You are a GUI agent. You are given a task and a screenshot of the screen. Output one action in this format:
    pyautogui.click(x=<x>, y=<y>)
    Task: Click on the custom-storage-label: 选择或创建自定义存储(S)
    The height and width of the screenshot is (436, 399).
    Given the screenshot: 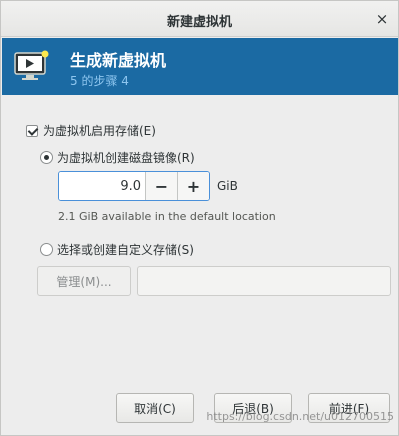 What is the action you would take?
    pyautogui.click(x=125, y=250)
    